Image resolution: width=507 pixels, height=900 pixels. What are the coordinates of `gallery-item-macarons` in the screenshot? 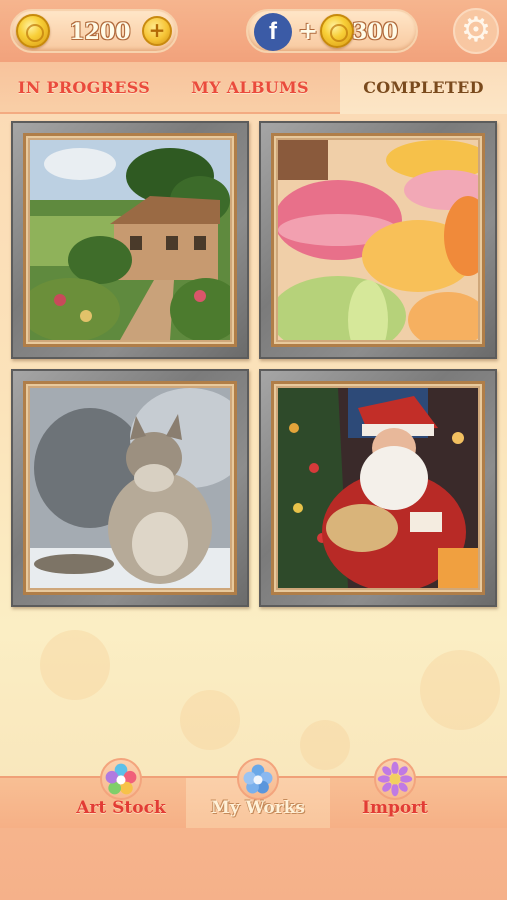 It's located at (378, 240).